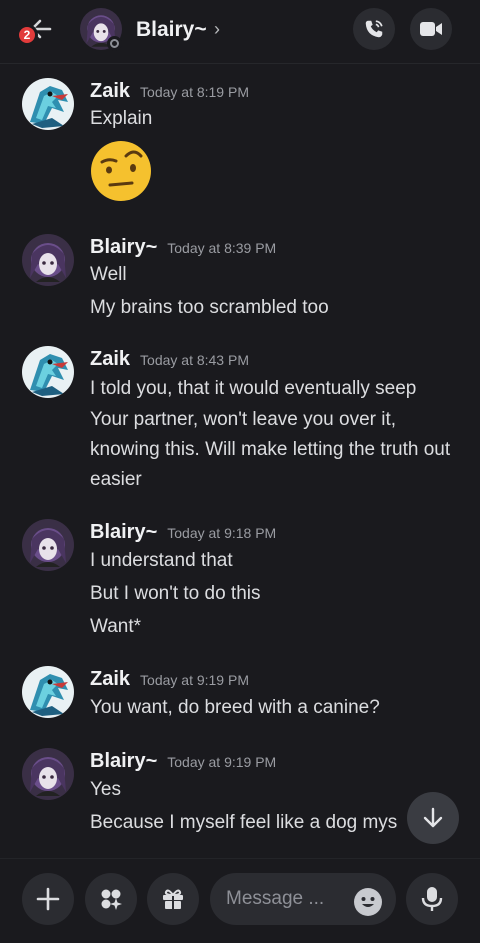 The image size is (480, 943). I want to click on chat-header: 2 Blairy~ ›, so click(240, 32).